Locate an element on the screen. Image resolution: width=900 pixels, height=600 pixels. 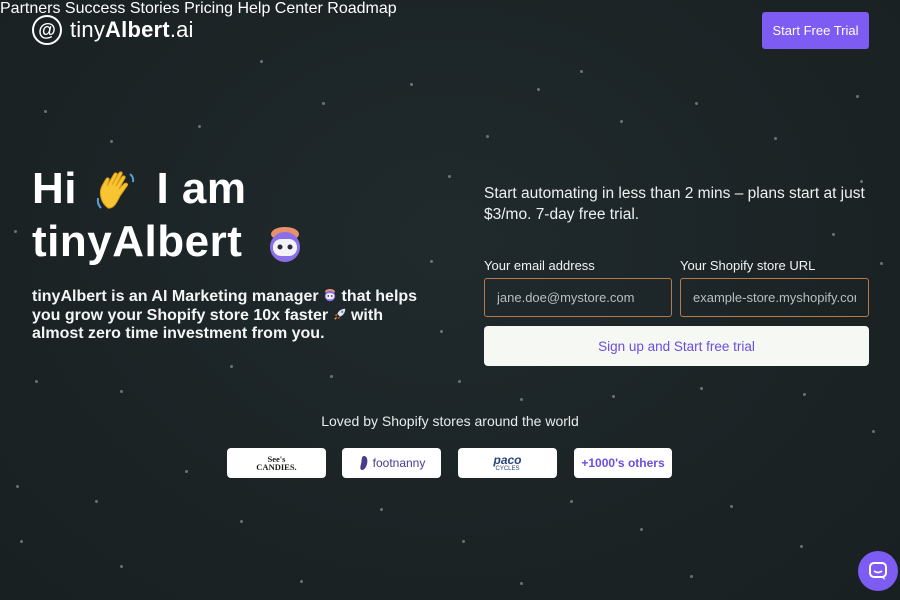
nav-roadmap: Roadmap is located at coordinates (361, 8).